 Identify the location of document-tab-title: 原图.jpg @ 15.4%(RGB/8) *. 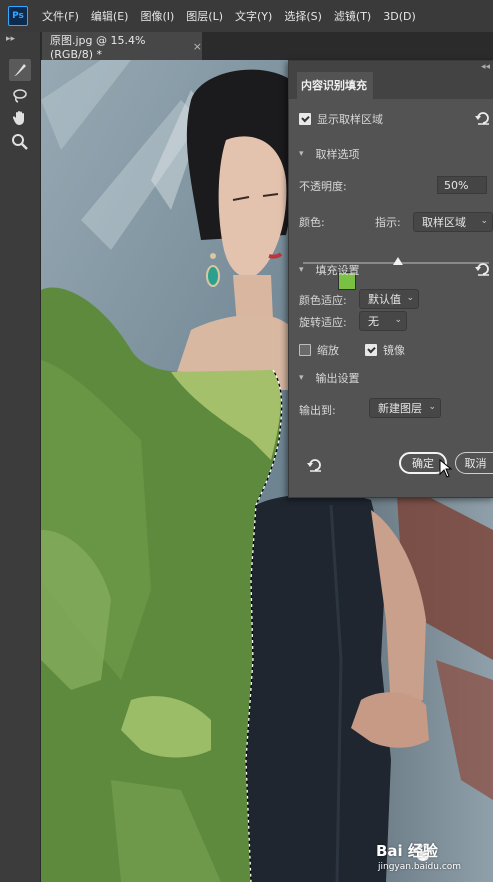
(98, 47).